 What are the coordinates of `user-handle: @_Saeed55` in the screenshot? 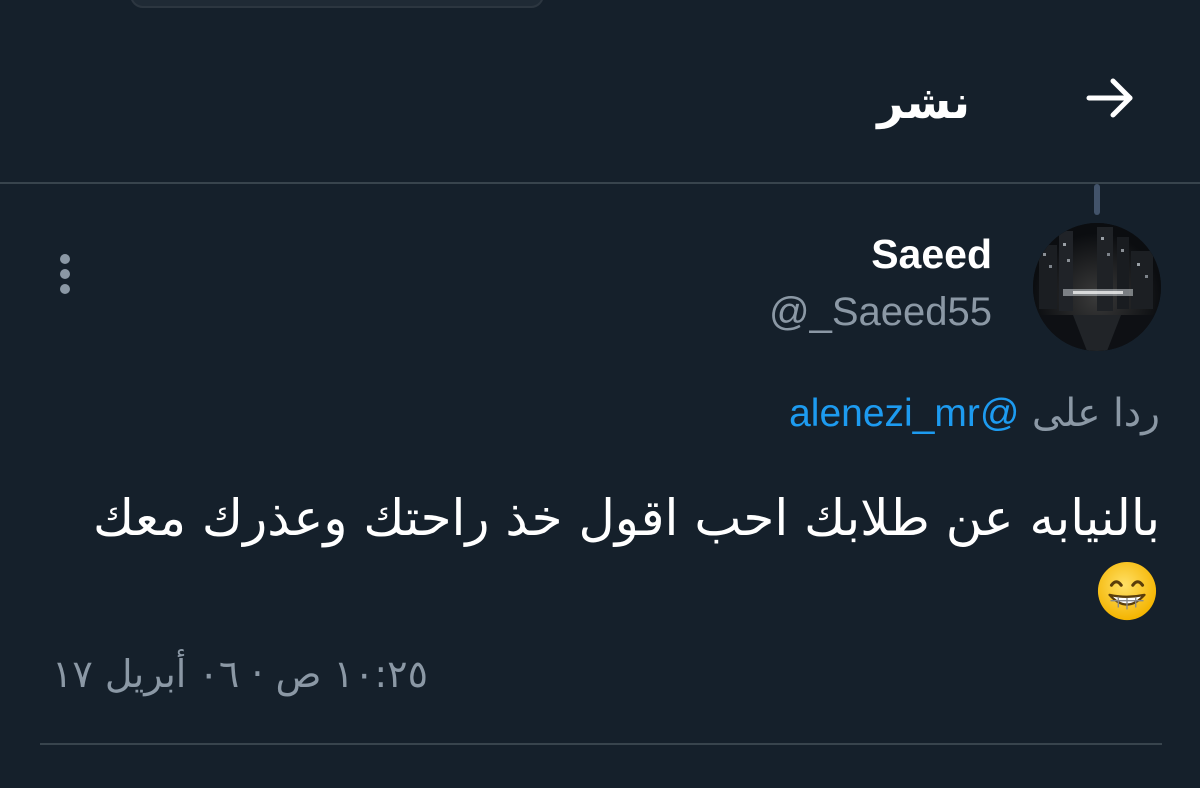 It's located at (880, 312).